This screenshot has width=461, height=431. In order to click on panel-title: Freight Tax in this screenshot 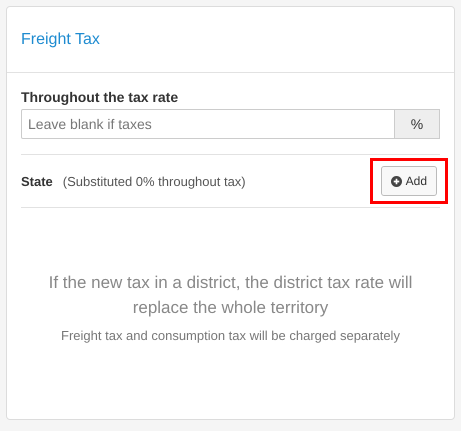, I will do `click(60, 39)`.